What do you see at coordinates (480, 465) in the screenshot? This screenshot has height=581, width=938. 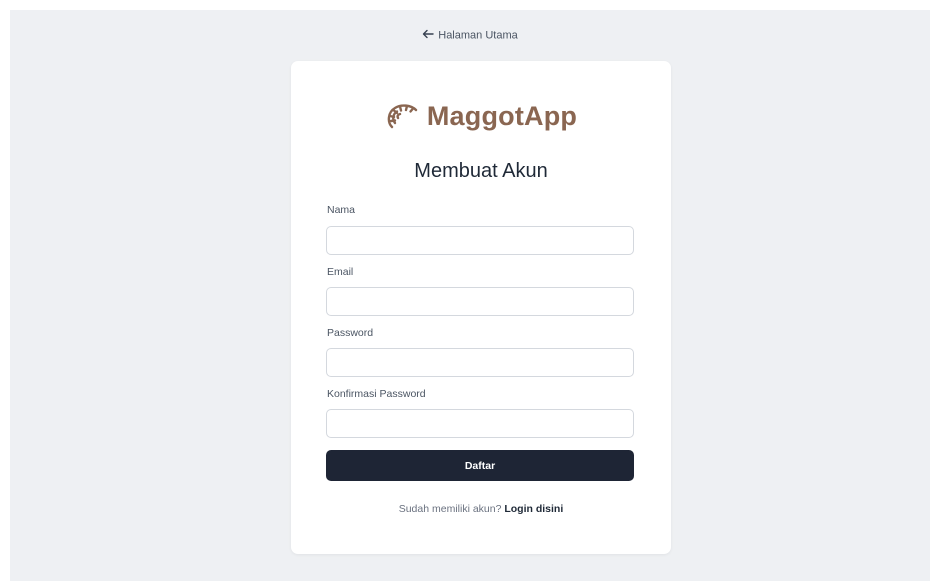 I see `register-button: Daftar` at bounding box center [480, 465].